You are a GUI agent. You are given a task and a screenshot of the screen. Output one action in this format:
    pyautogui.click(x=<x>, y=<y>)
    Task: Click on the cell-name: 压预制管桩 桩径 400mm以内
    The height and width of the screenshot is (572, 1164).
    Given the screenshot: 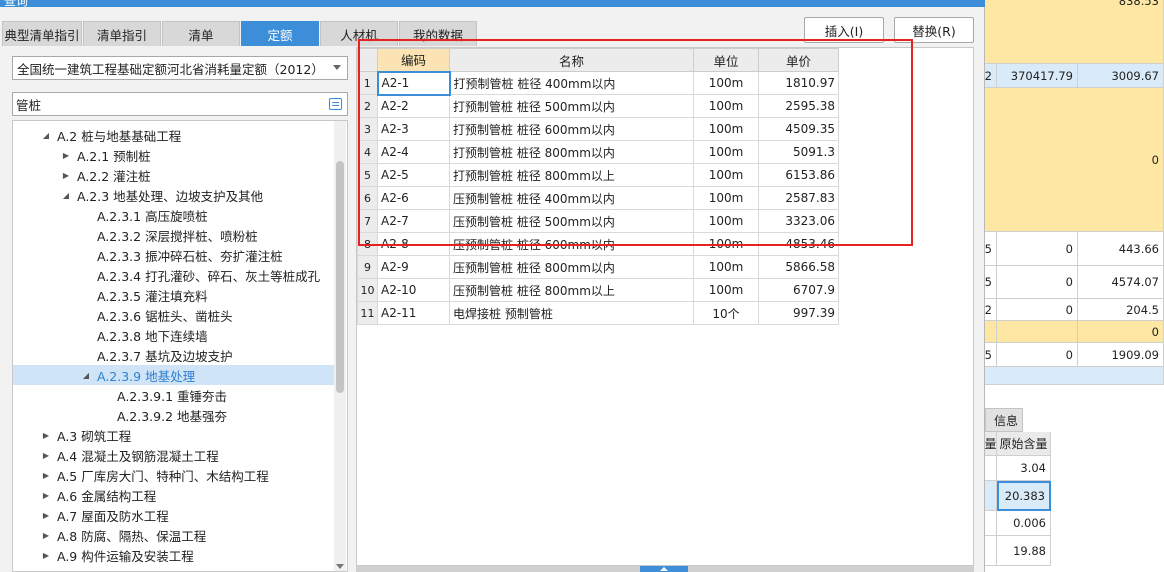 What is the action you would take?
    pyautogui.click(x=571, y=198)
    